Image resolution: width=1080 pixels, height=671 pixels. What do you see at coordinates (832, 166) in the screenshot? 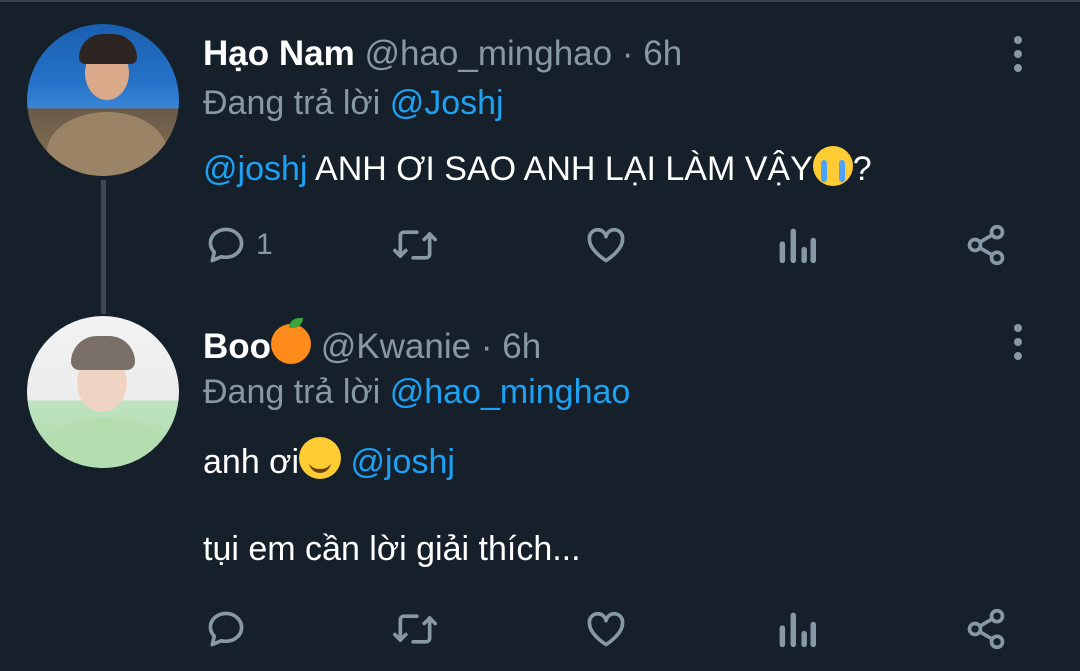
I see `loudly-crying-face-icon` at bounding box center [832, 166].